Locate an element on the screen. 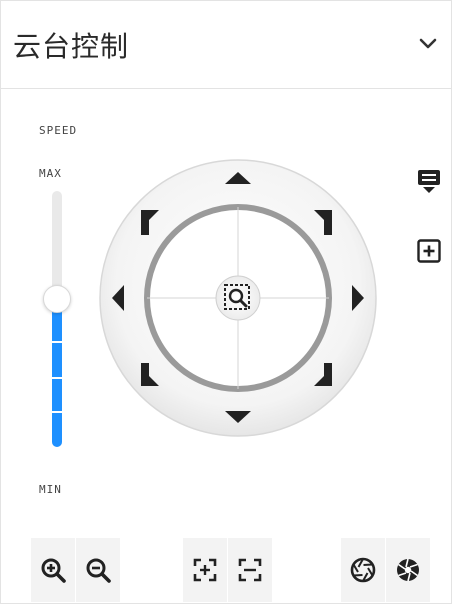  iris-group is located at coordinates (385, 570).